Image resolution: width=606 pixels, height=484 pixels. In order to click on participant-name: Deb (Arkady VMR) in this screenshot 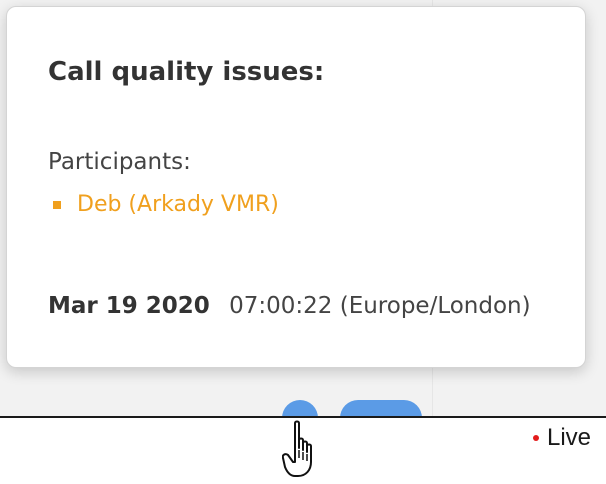, I will do `click(178, 204)`.